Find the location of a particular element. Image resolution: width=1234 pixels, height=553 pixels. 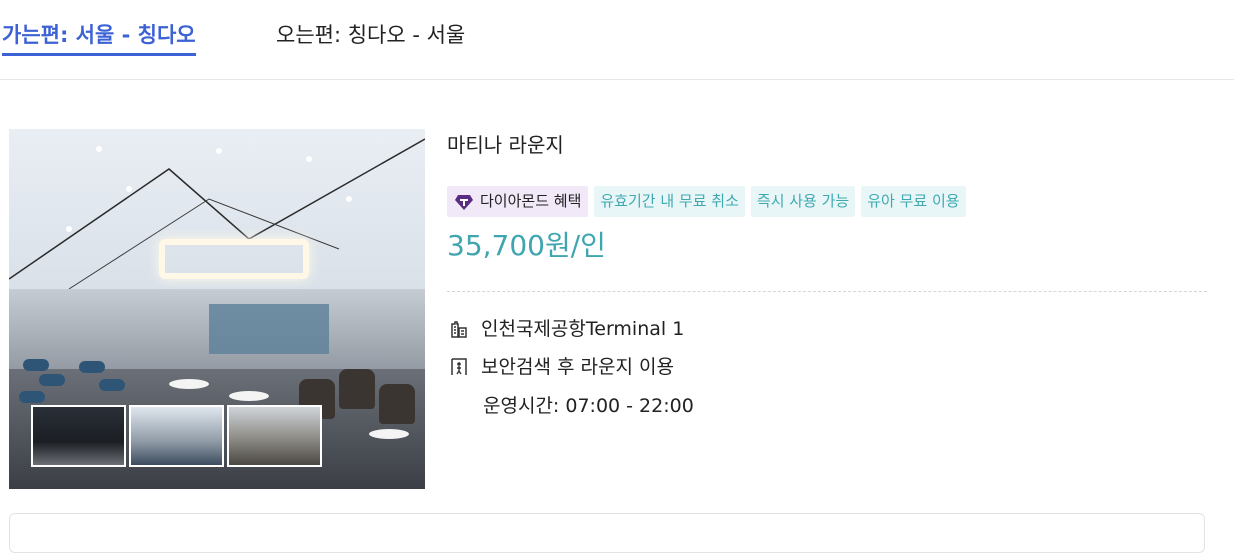

location-text: 인천국제공항Terminal 1 is located at coordinates (583, 329).